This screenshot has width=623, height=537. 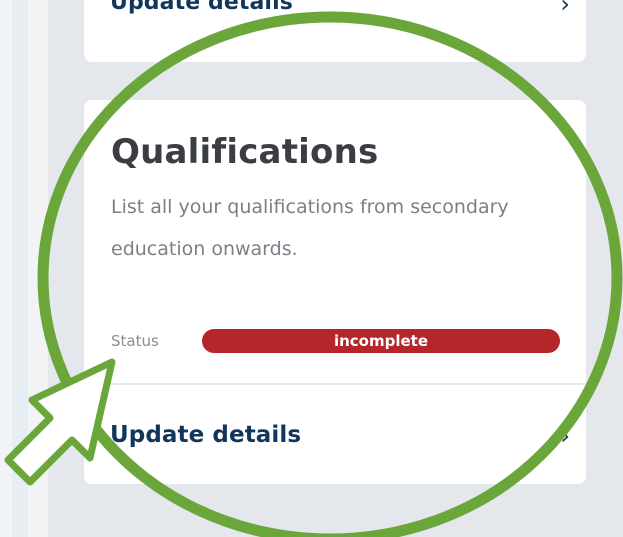 What do you see at coordinates (135, 341) in the screenshot?
I see `status-label: Status` at bounding box center [135, 341].